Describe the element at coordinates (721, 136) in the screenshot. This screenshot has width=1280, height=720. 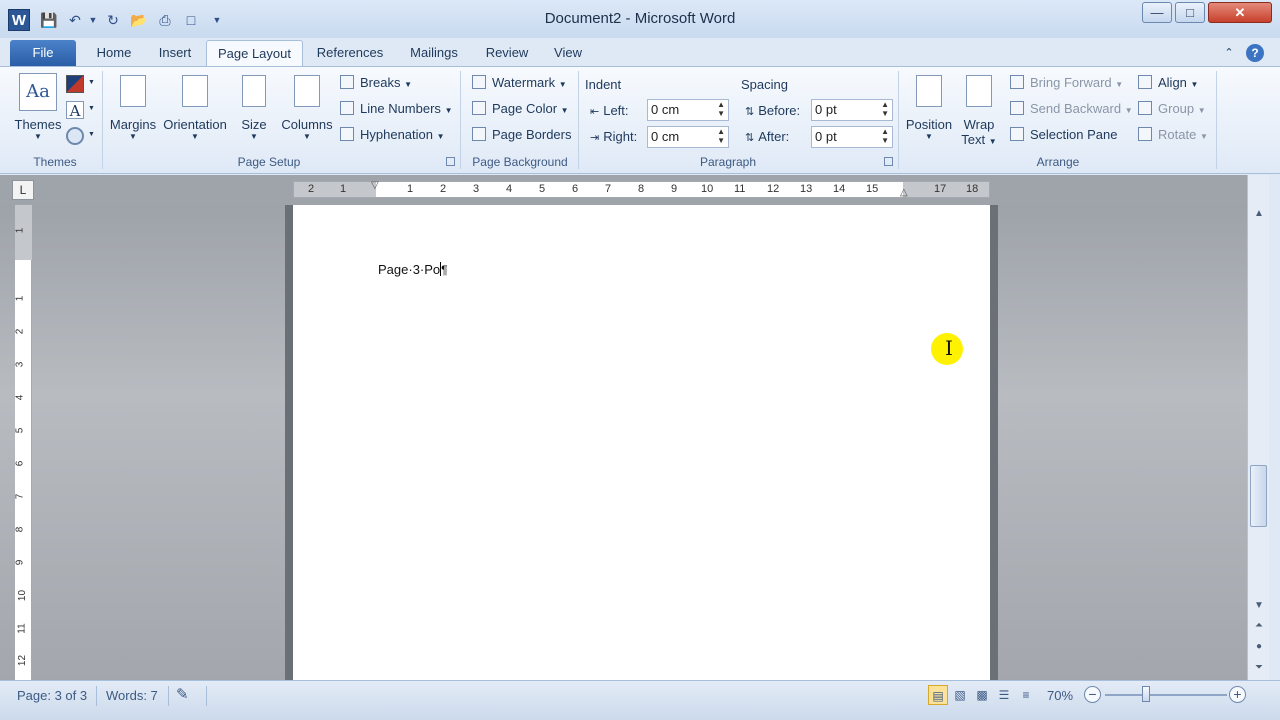
I see `indent-right-spinner-icon: ▲ ▼` at that location.